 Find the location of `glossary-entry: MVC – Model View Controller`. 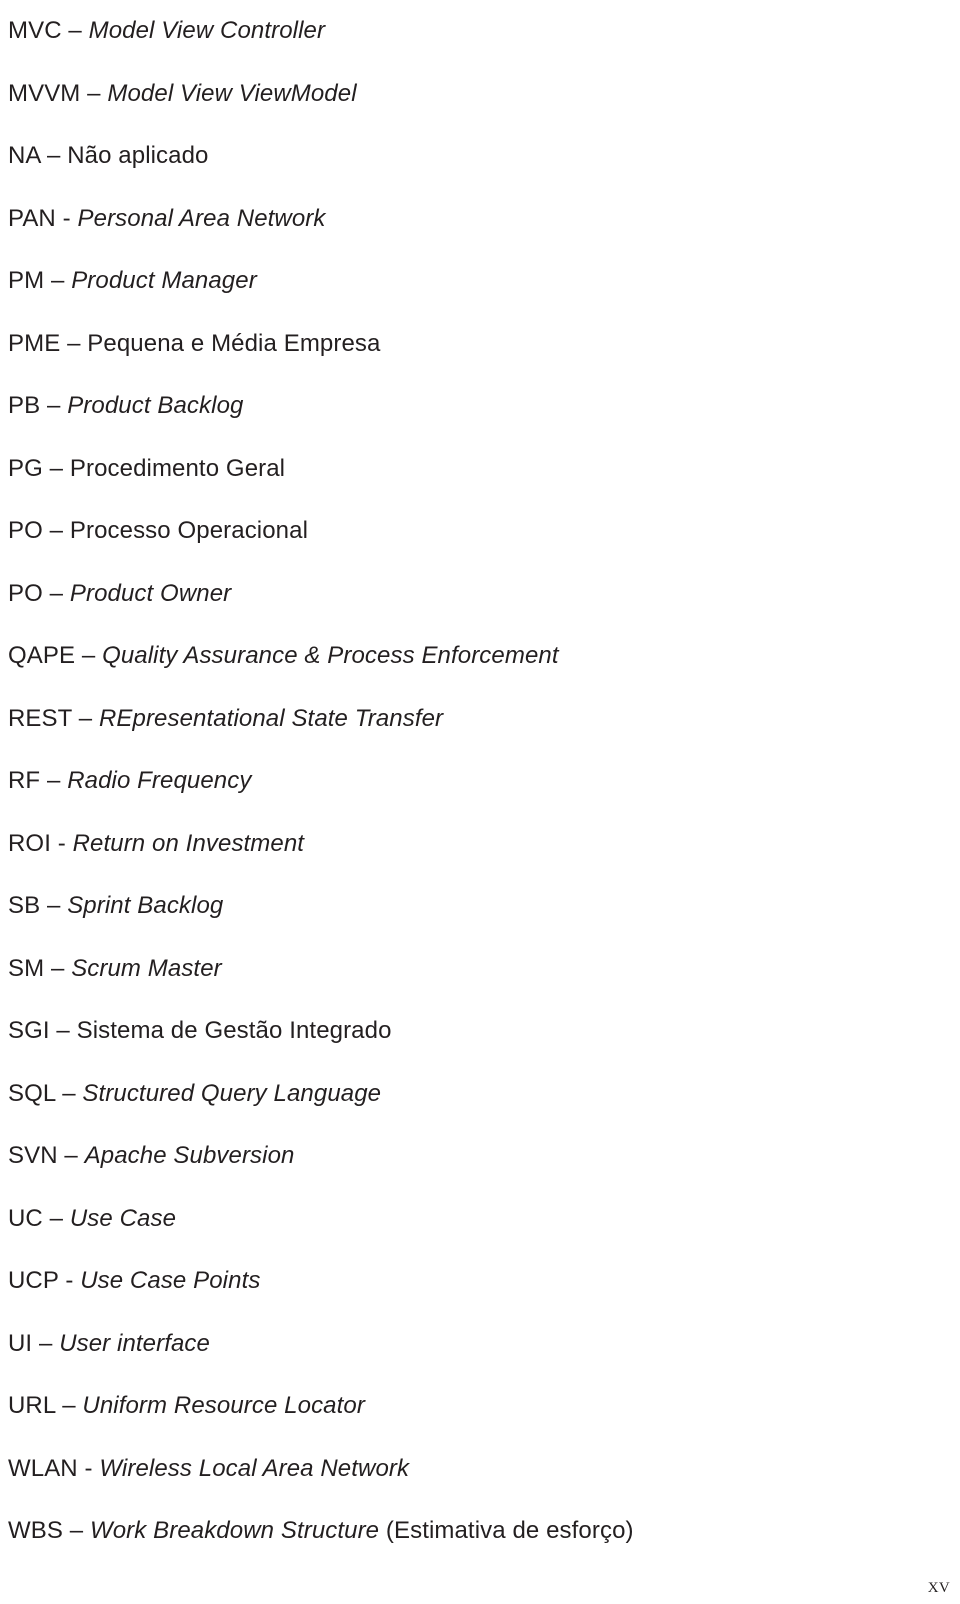

glossary-entry: MVC – Model View Controller is located at coordinates (480, 31).